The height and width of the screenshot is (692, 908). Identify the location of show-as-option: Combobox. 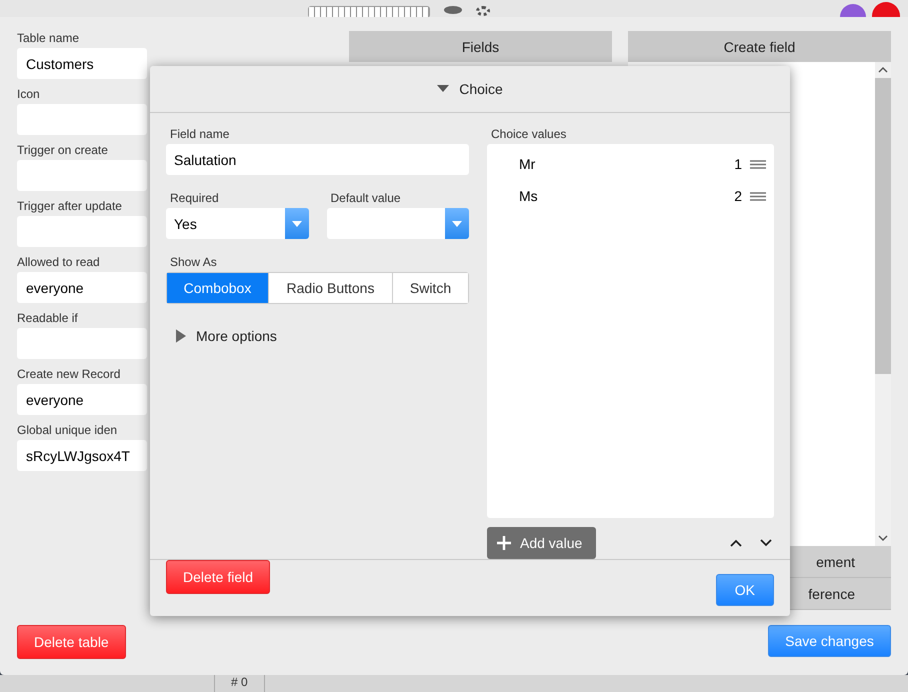
(218, 288).